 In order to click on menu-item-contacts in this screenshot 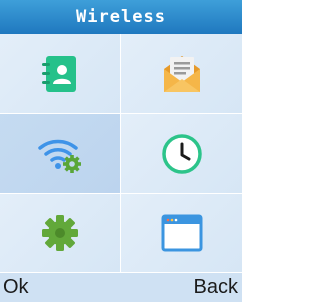, I will do `click(60, 74)`.